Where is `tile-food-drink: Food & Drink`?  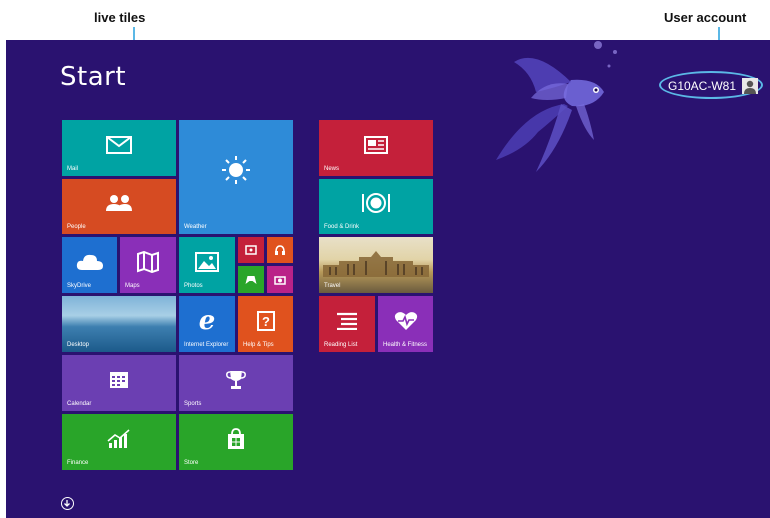
tile-food-drink: Food & Drink is located at coordinates (376, 206).